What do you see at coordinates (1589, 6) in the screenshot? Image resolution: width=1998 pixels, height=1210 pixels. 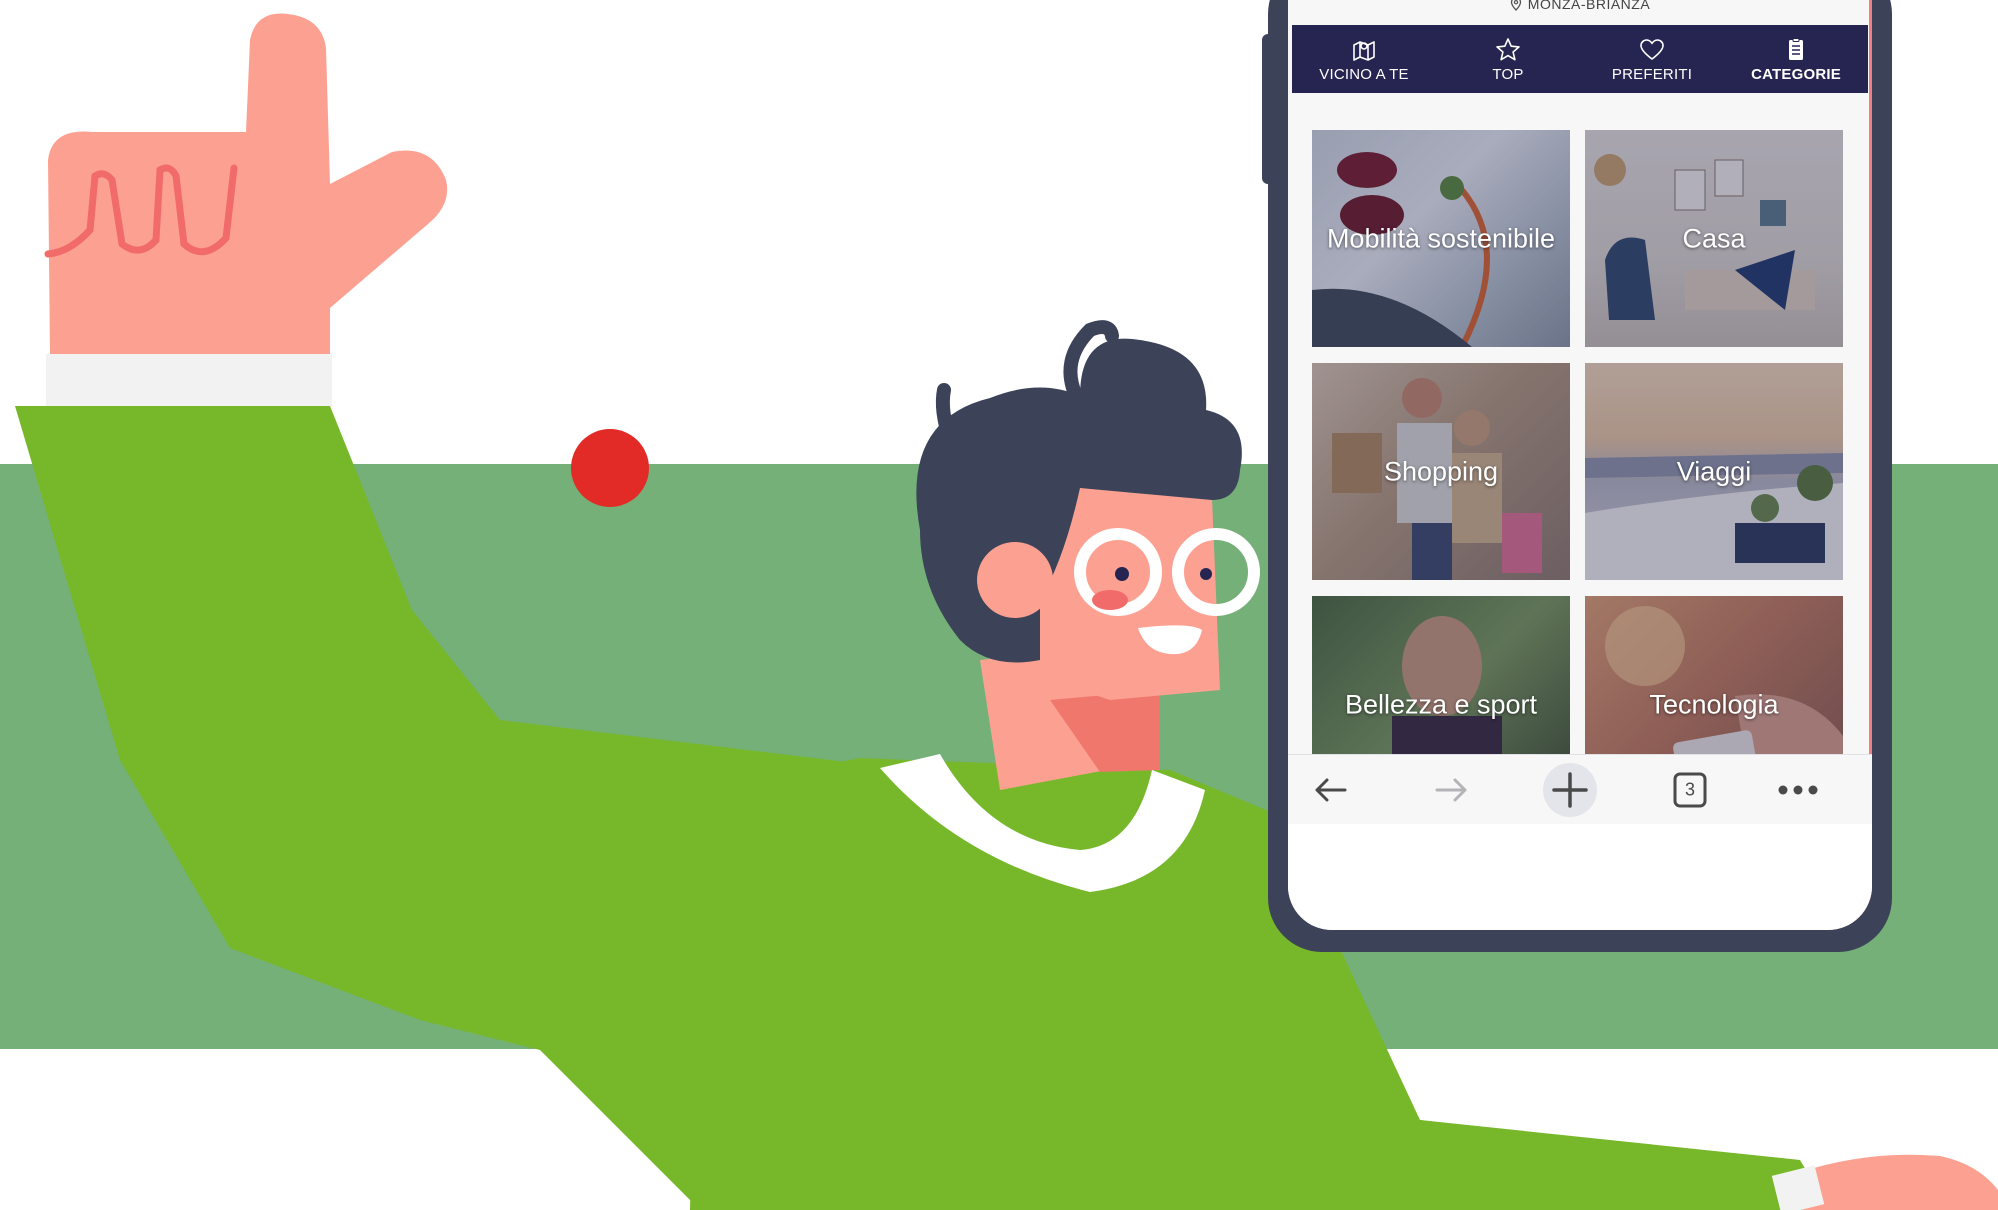 I see `location-label: MONZA-BRIANZA` at bounding box center [1589, 6].